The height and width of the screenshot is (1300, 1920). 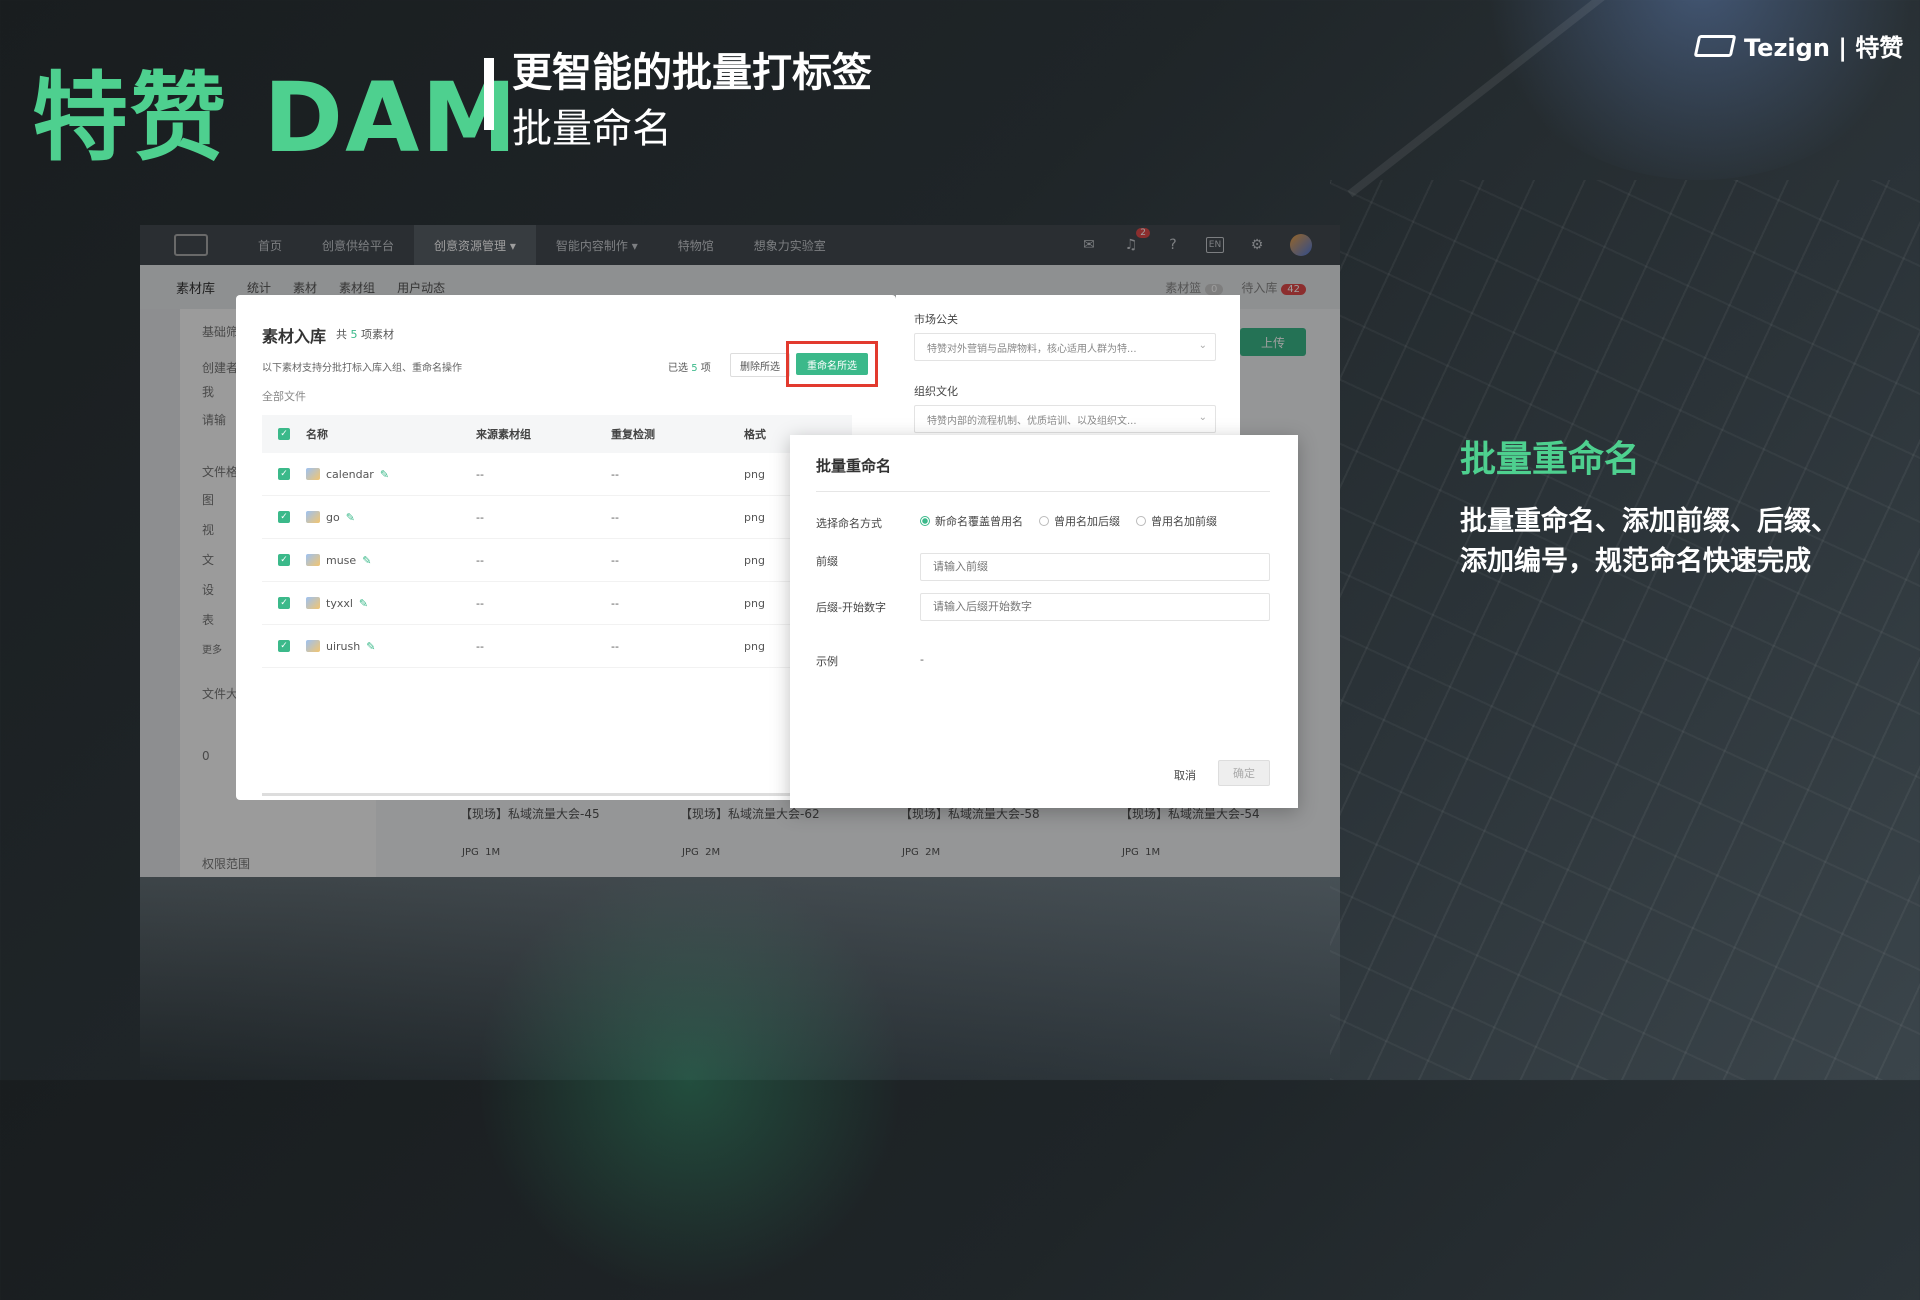 I want to click on brand-logo: Tezign | 特赞, so click(x=1798, y=45).